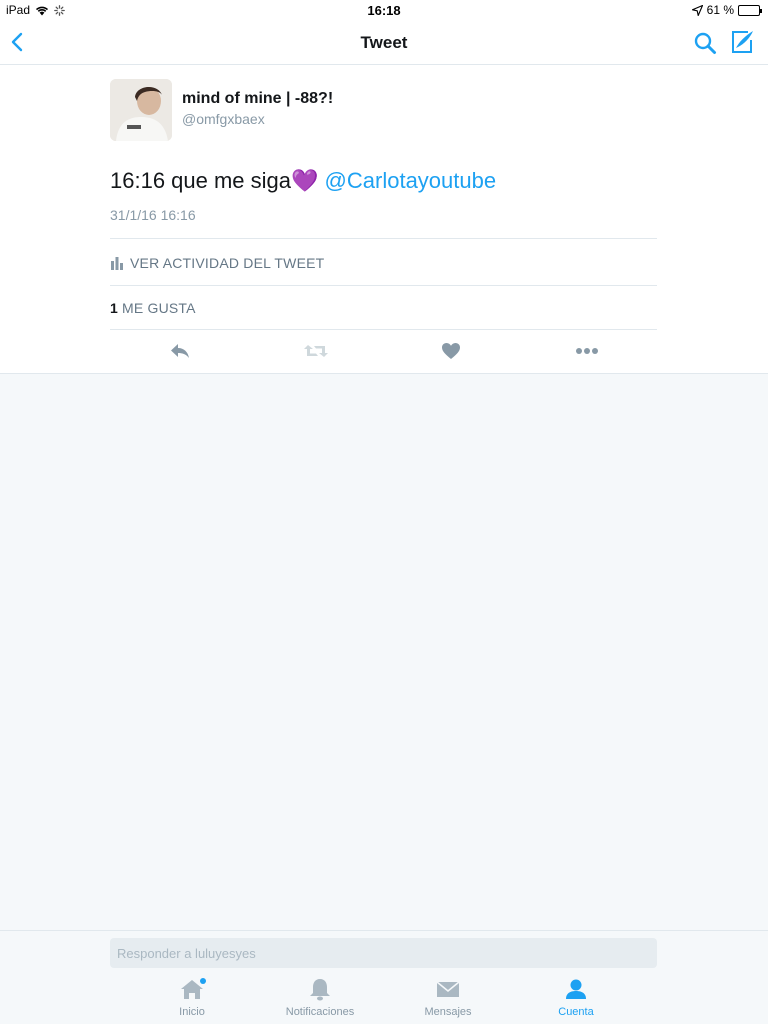  I want to click on reply-input: Responder a luluyesyes, so click(383, 953).